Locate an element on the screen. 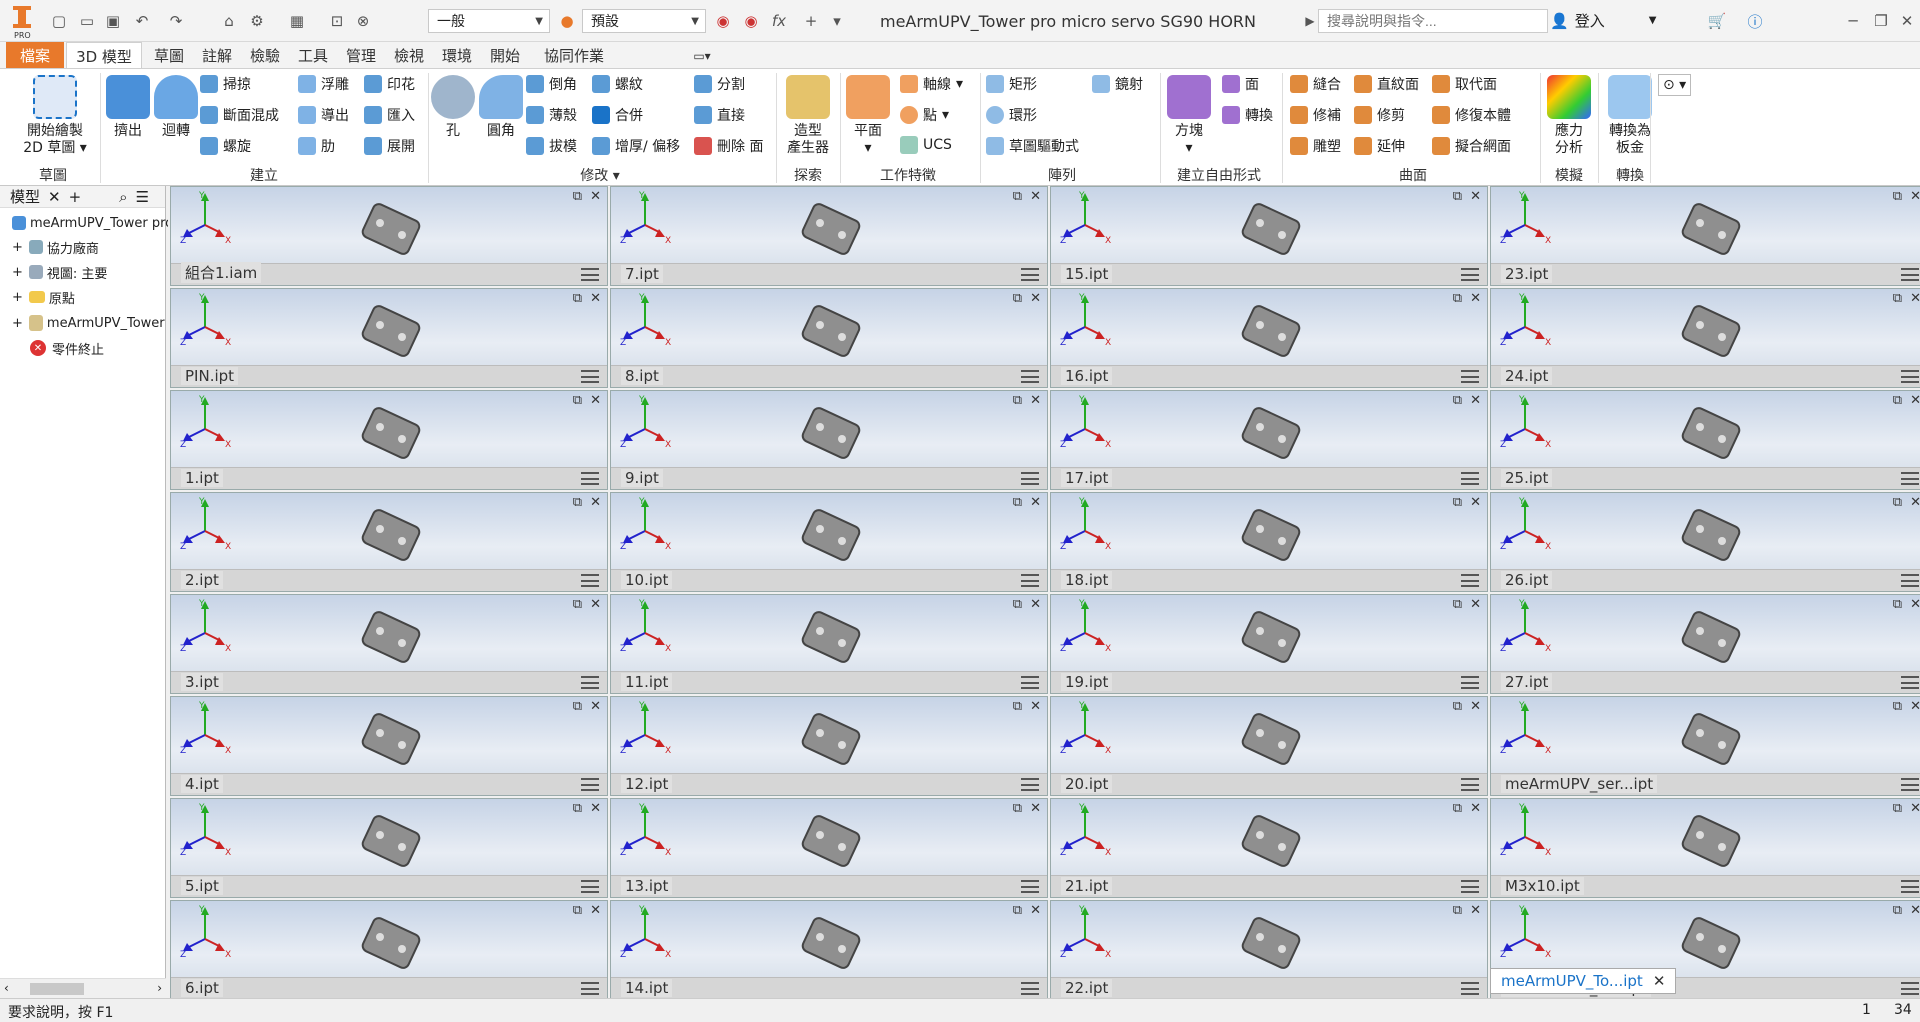 This screenshot has width=1920, height=1022. tab-tools: 工具 is located at coordinates (313, 55).